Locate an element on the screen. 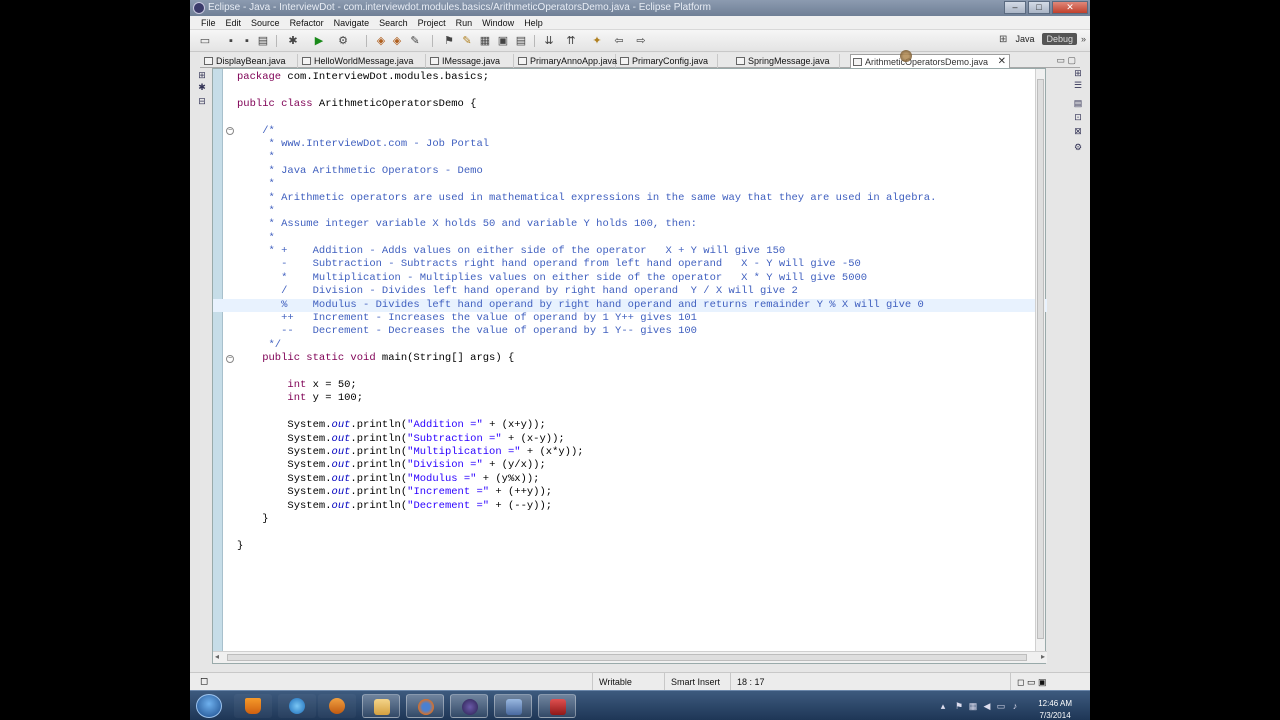  menu-navigate: Navigate is located at coordinates (352, 22).